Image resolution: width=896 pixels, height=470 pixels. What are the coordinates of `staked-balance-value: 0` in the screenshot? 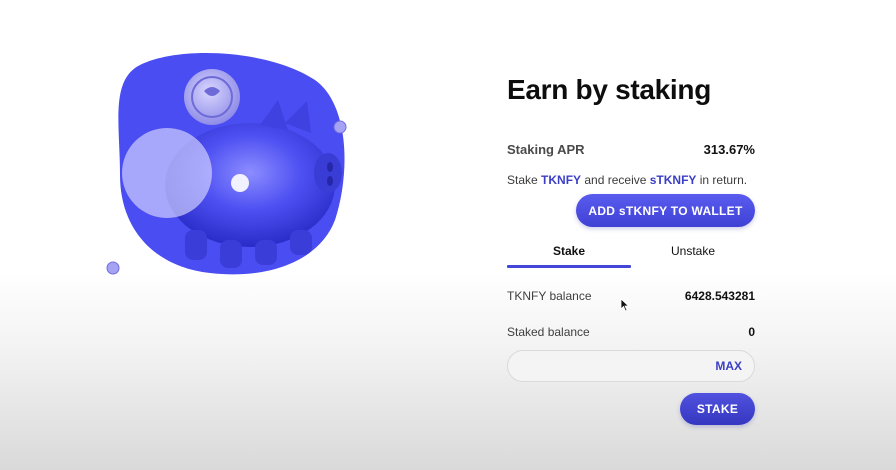 It's located at (751, 332).